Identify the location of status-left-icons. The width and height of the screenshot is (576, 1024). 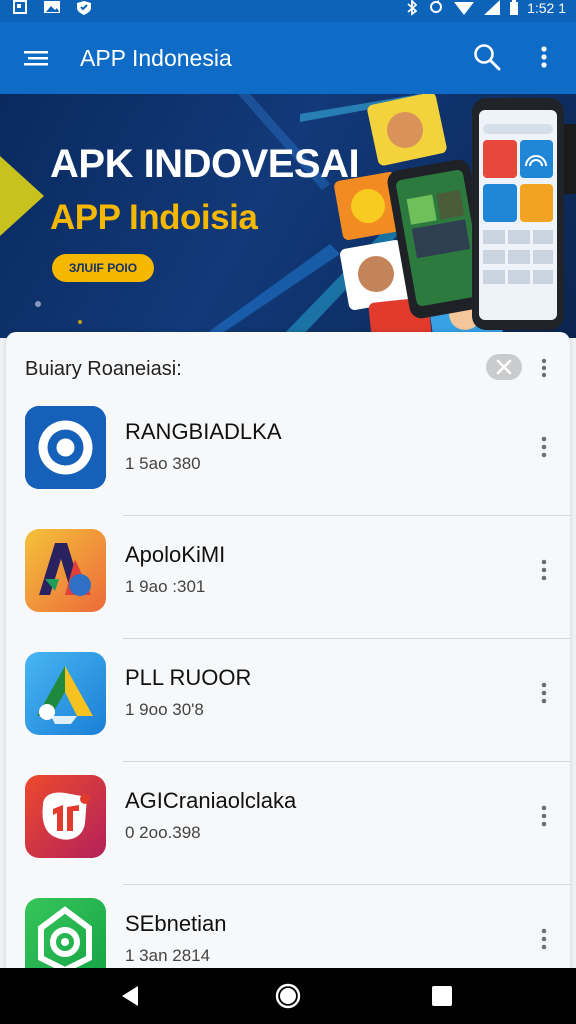
(52, 8).